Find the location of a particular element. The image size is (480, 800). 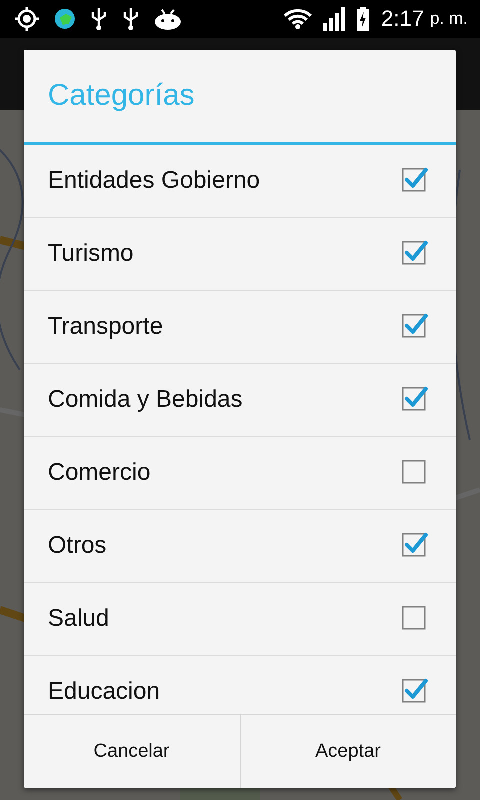

clock-time: 2:17 is located at coordinates (402, 19).